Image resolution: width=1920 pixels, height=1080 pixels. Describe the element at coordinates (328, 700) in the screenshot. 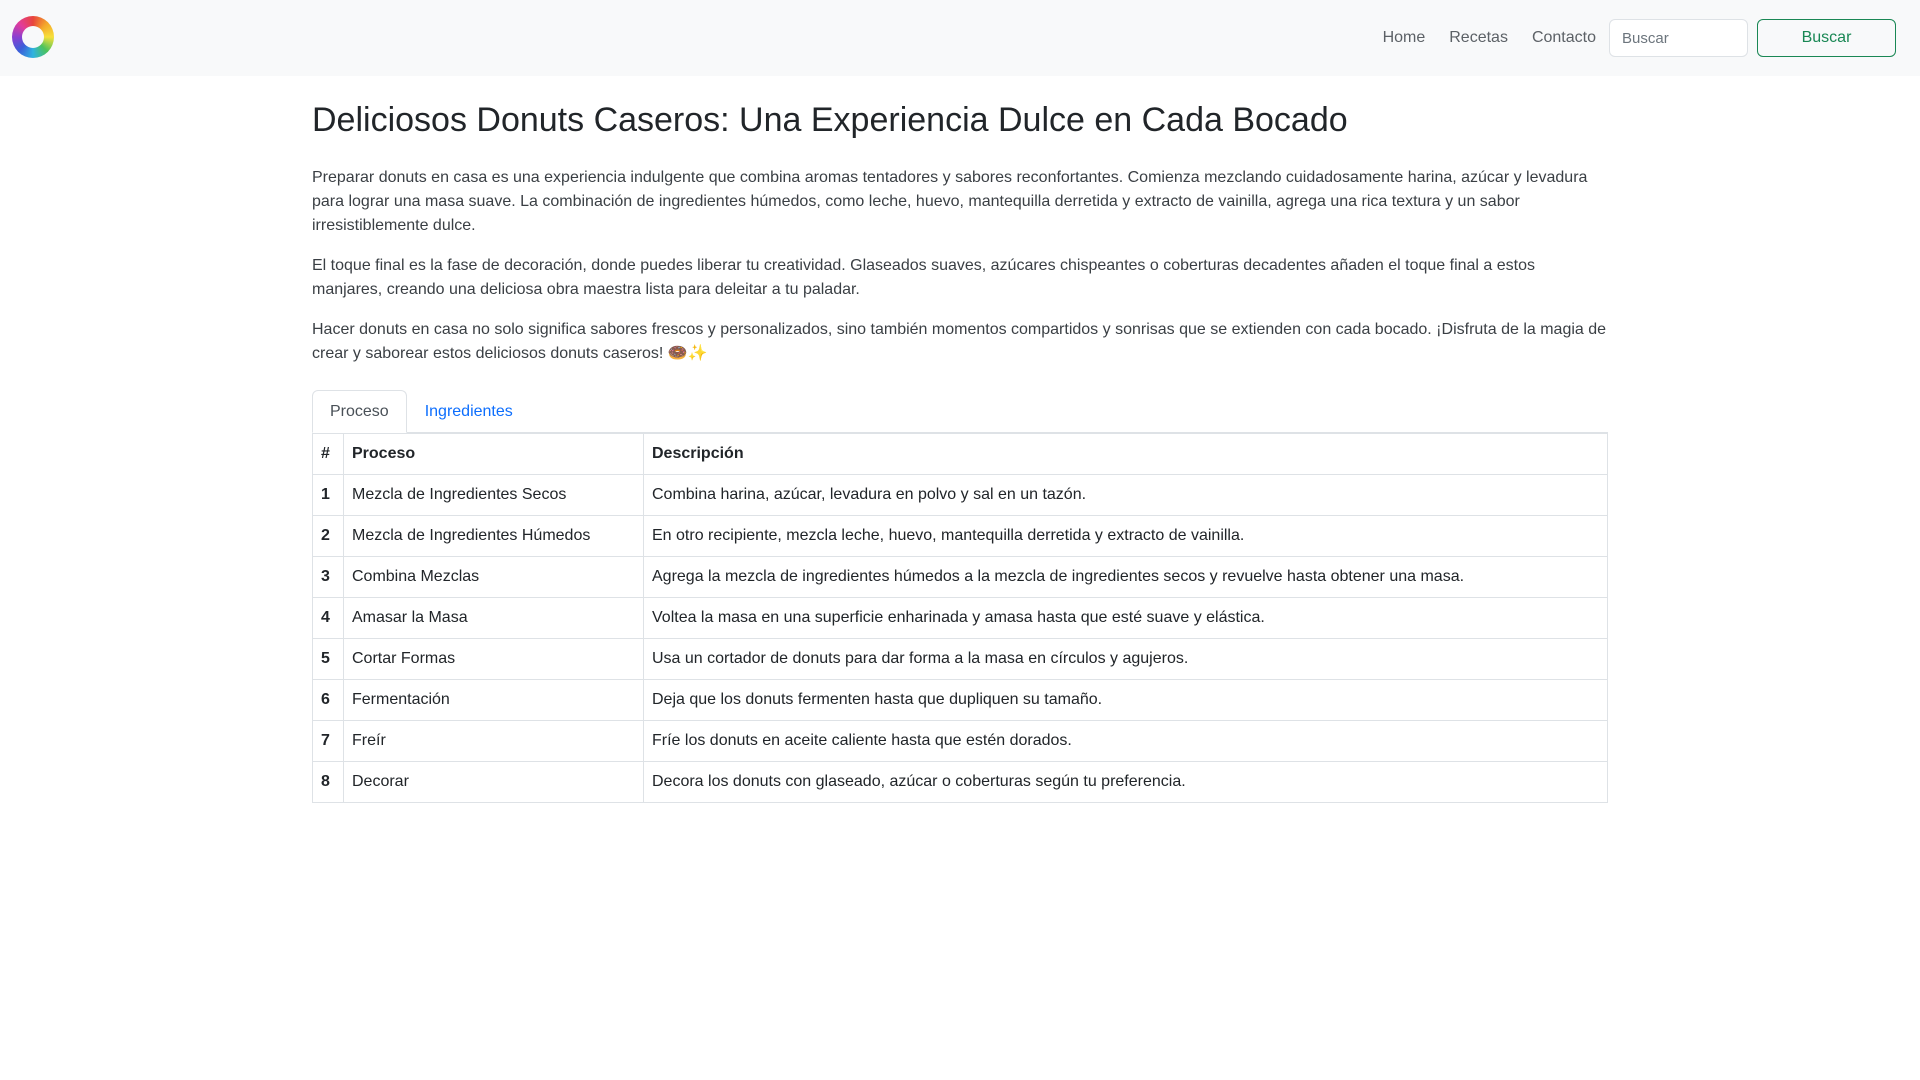

I see `row-number: 6` at that location.